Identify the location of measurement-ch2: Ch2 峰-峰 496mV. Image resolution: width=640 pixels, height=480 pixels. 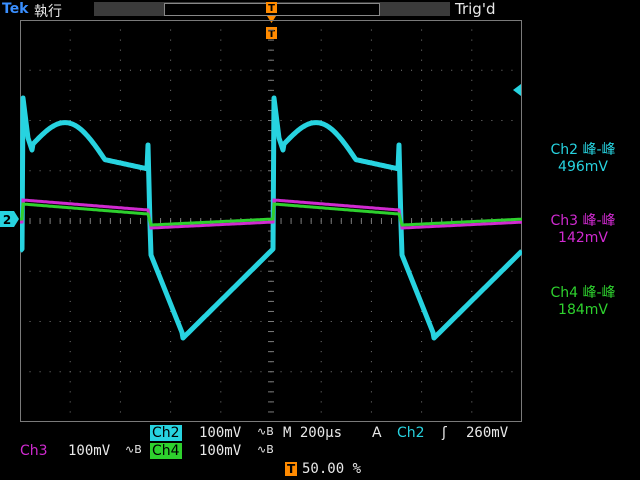
(583, 159).